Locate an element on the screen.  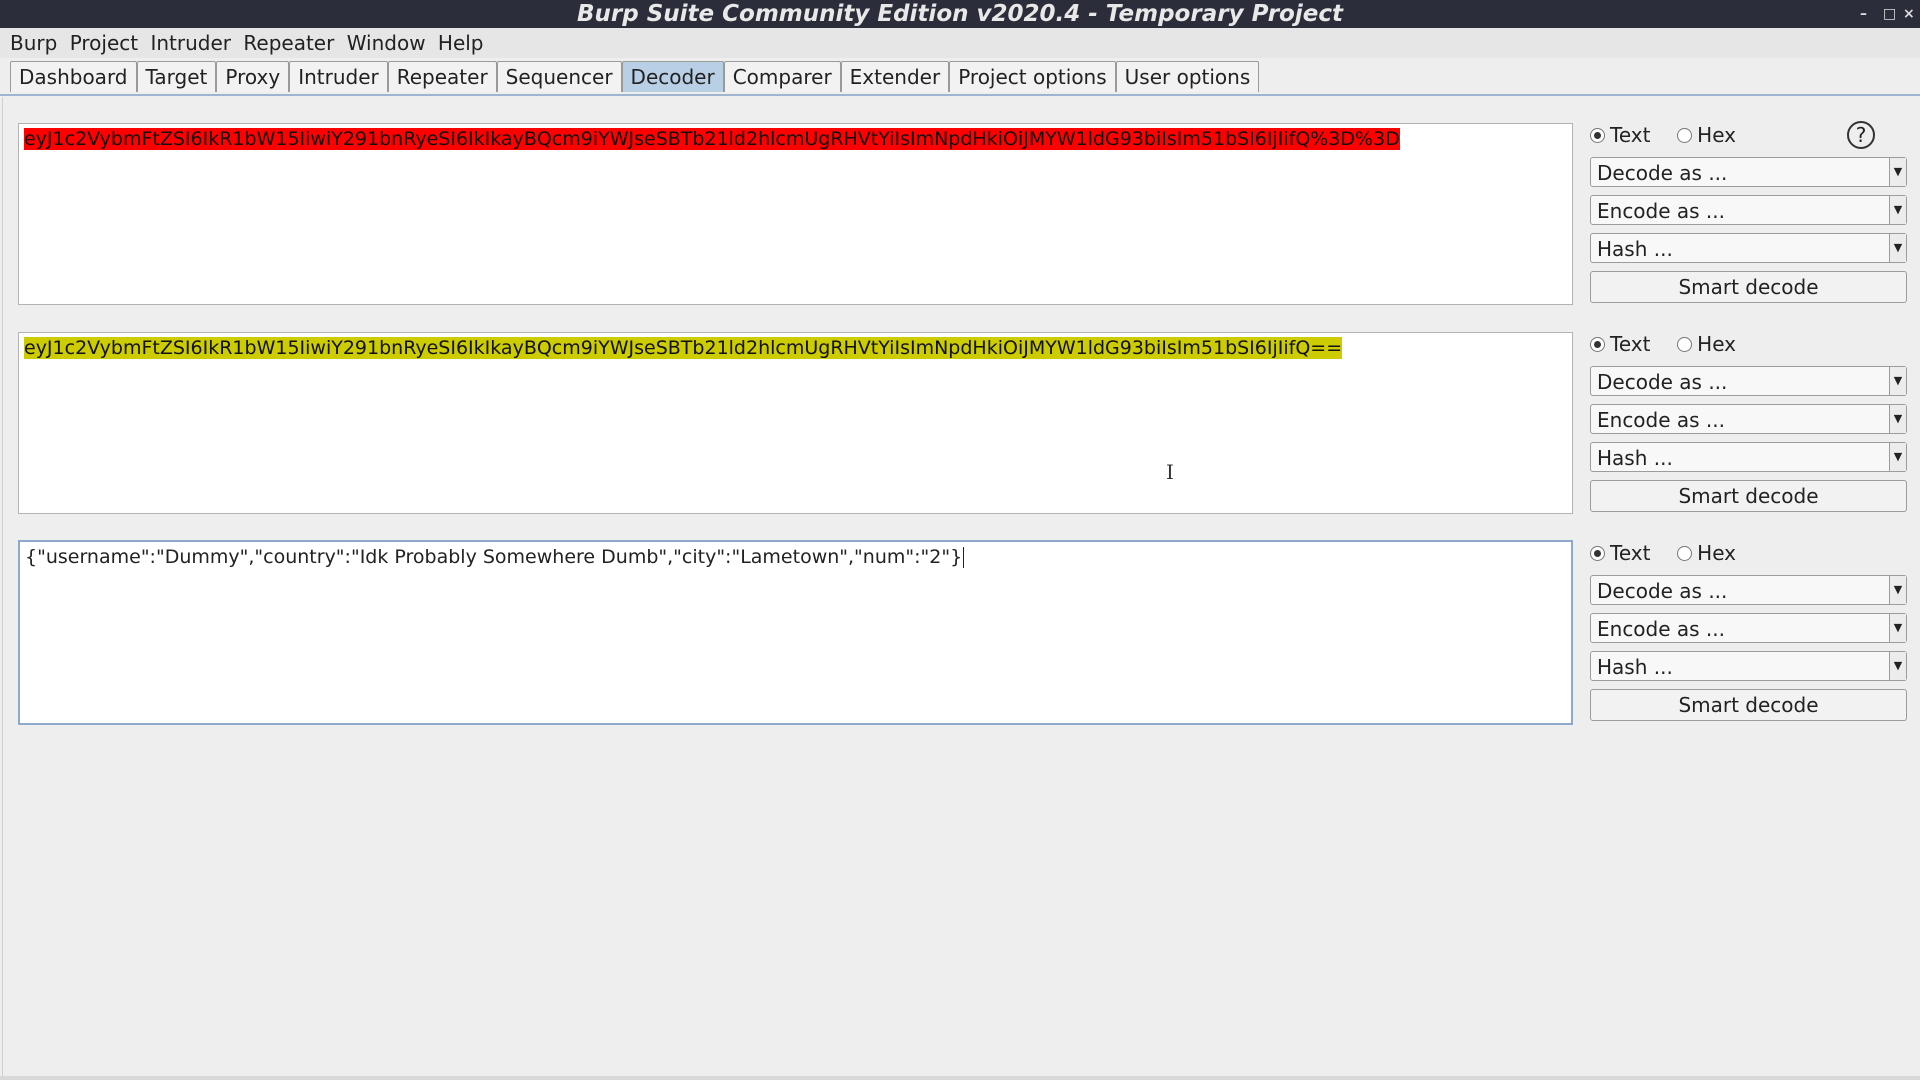
tab-extender: Extender is located at coordinates (895, 76).